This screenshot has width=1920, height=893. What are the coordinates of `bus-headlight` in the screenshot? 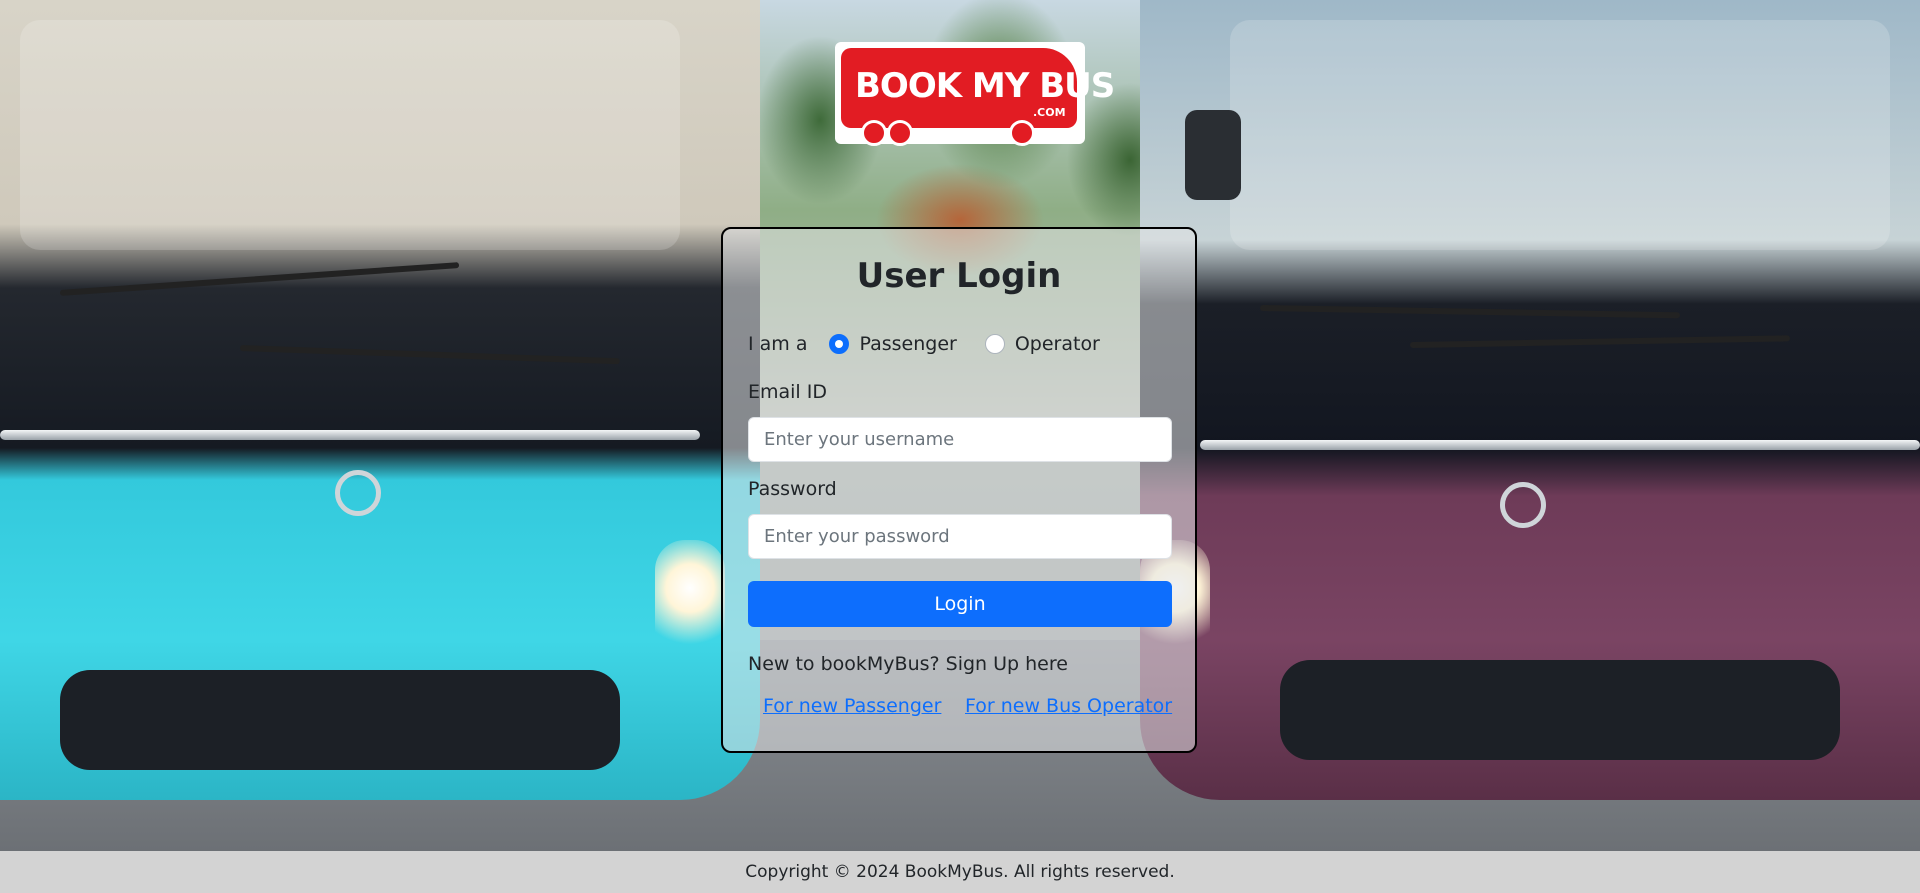 It's located at (690, 600).